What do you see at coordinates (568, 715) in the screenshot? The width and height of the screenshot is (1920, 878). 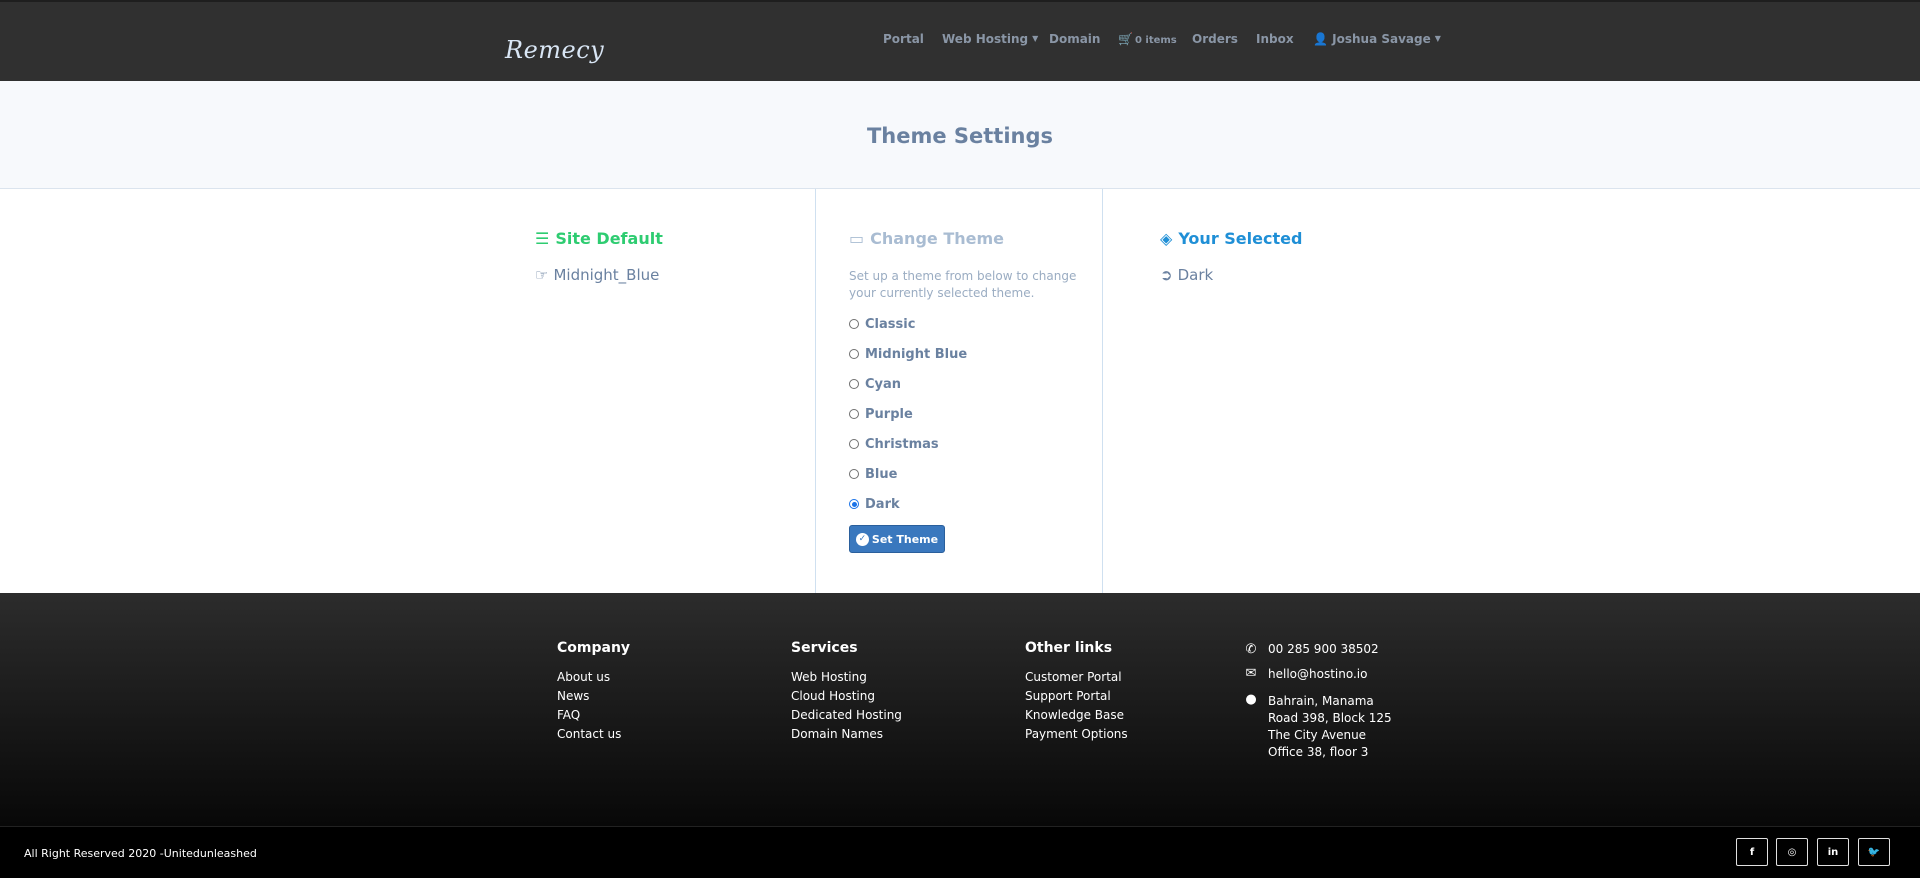 I see `footer-link-faq: FAQ` at bounding box center [568, 715].